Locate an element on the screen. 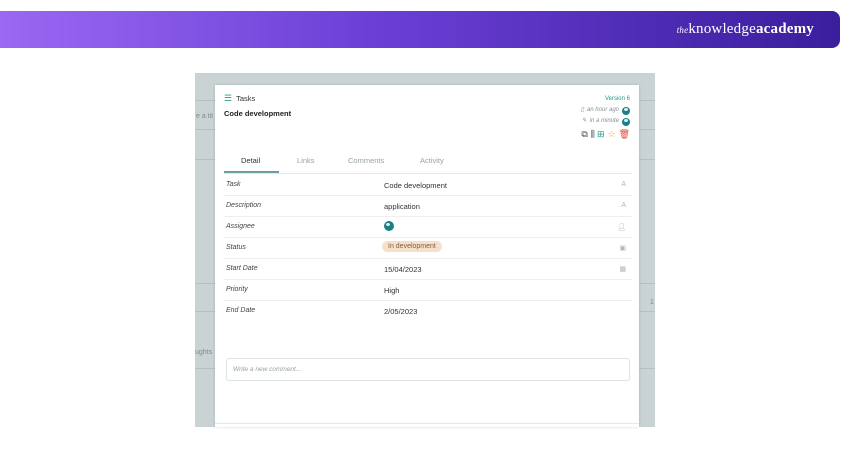 The image size is (850, 450). comment-box is located at coordinates (428, 369).